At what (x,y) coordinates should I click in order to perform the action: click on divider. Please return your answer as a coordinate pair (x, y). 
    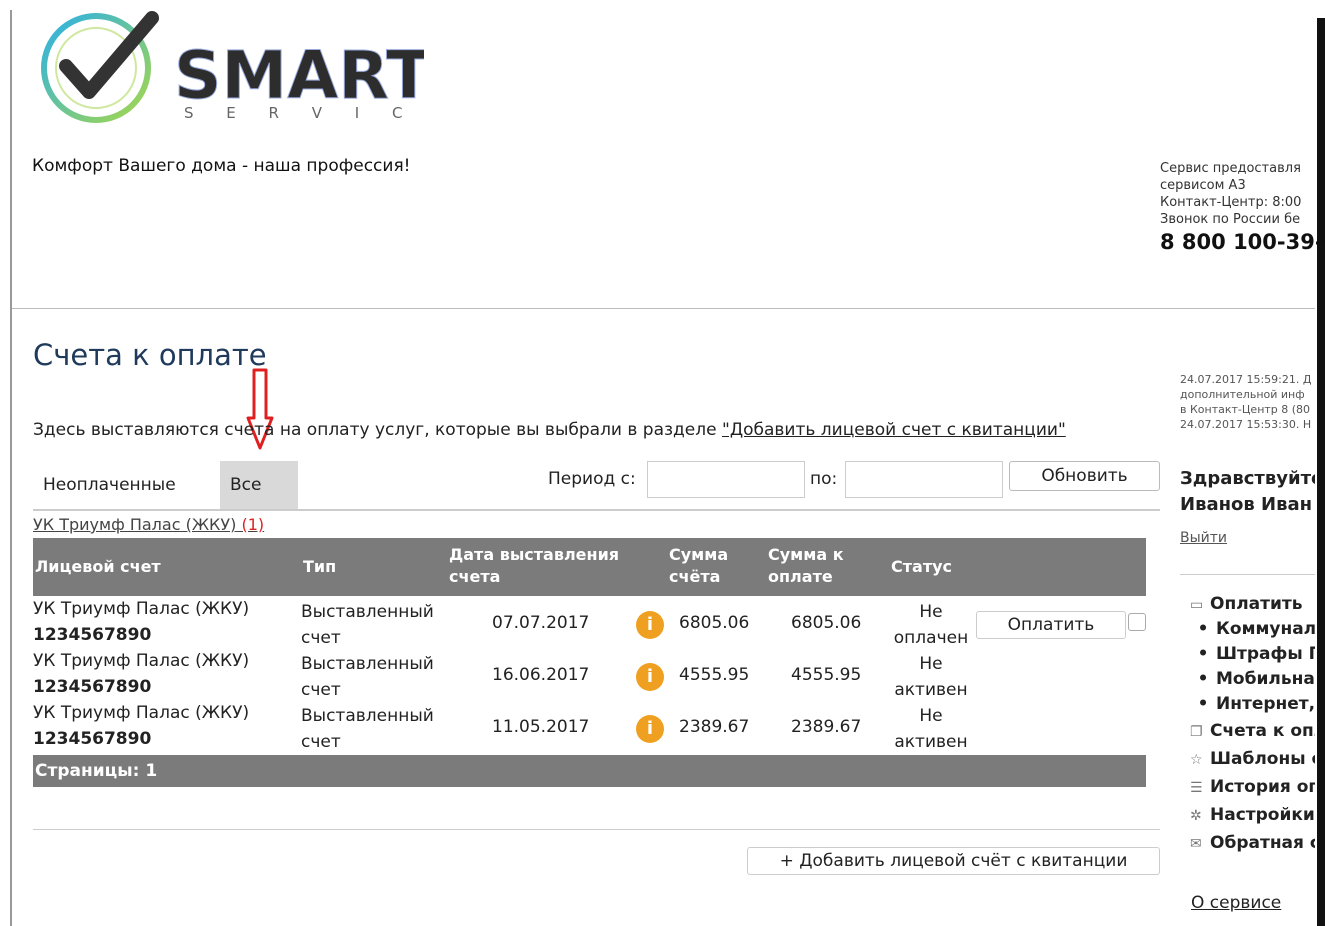
    Looking at the image, I should click on (596, 829).